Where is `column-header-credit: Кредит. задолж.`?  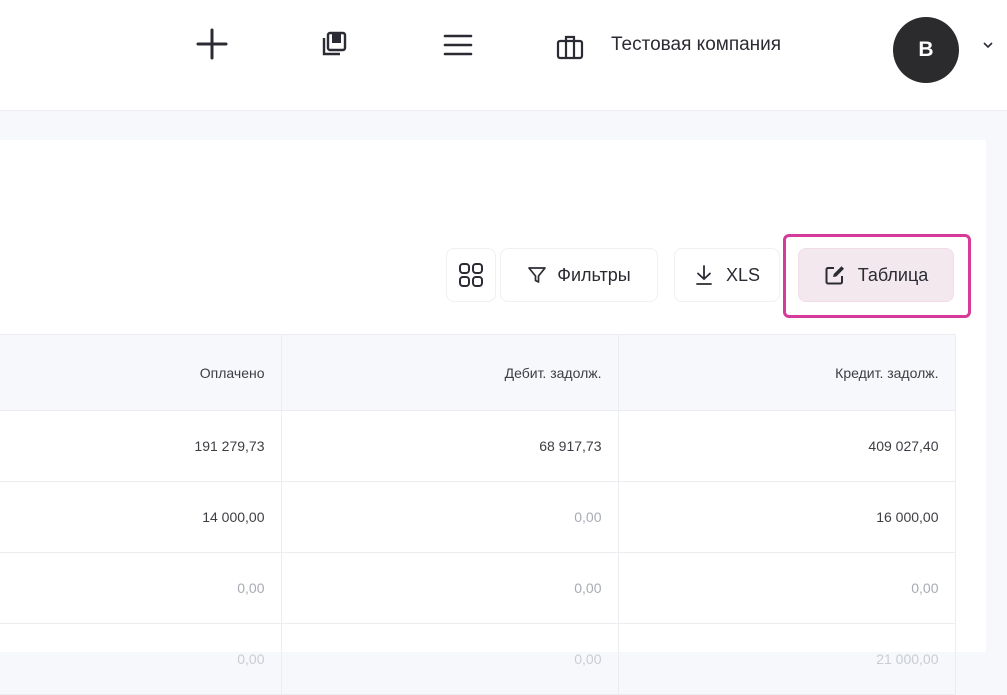 column-header-credit: Кредит. задолж. is located at coordinates (787, 372).